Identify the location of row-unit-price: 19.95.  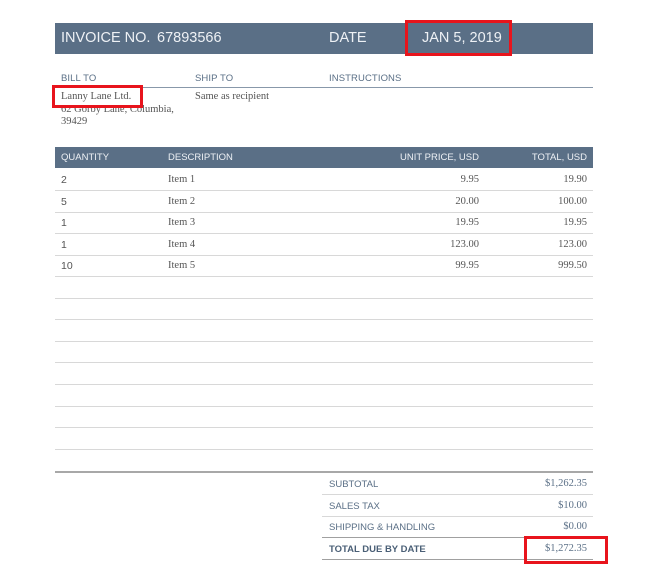
(467, 222).